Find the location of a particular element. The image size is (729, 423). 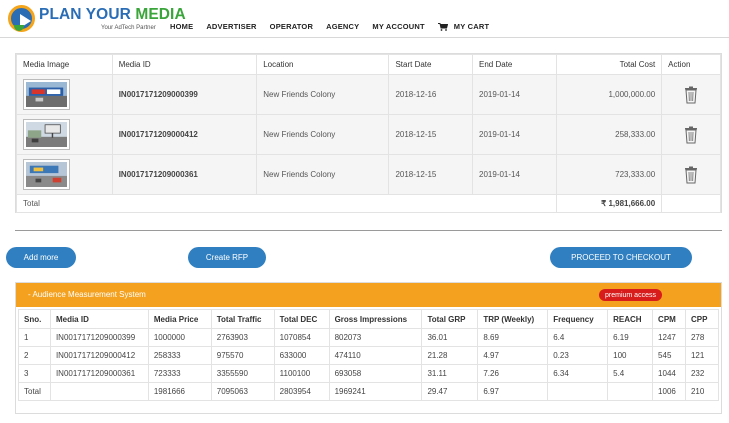

total-cost-cell: 258,333.00 is located at coordinates (609, 134).